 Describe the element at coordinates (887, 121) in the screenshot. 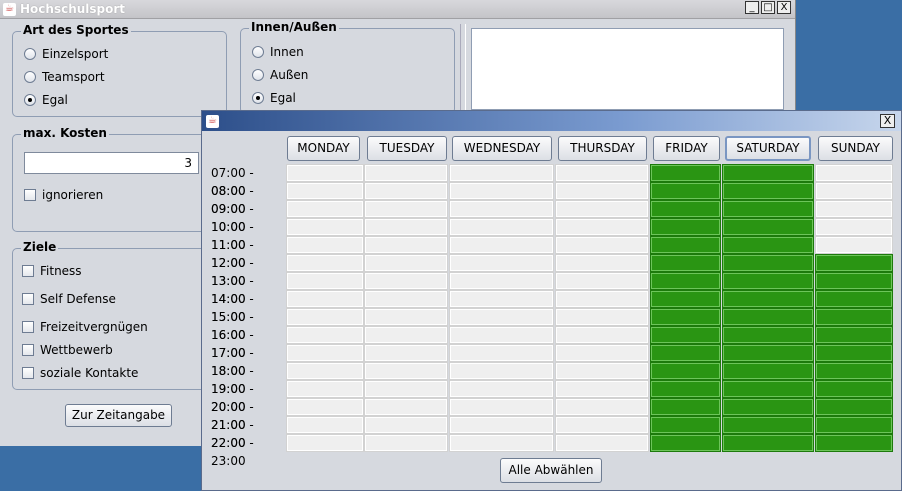

I see `dialog-close-button: X` at that location.